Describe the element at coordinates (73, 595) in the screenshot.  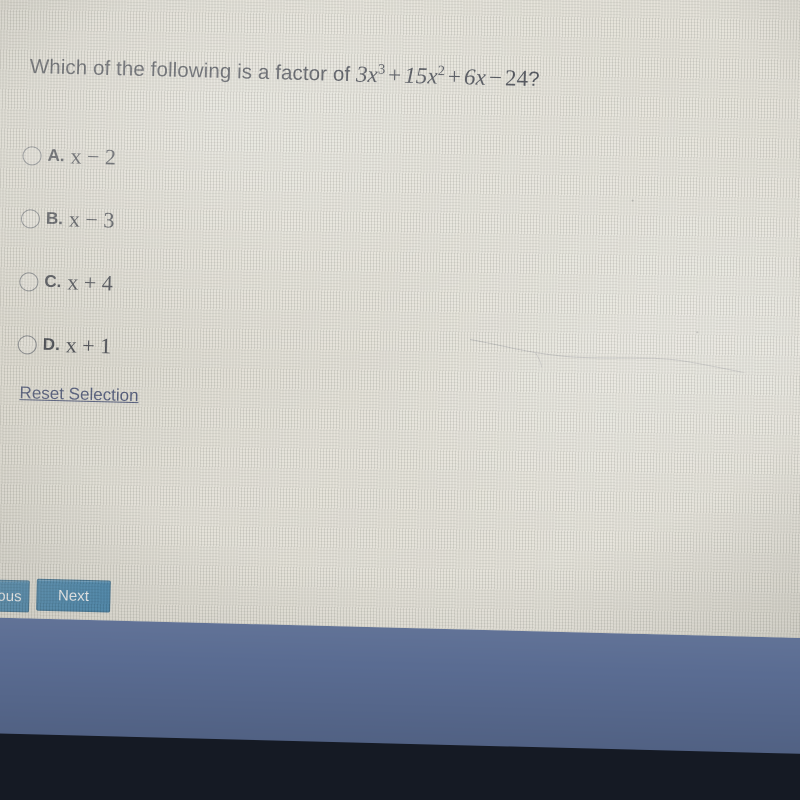
I see `next-button: Next` at that location.